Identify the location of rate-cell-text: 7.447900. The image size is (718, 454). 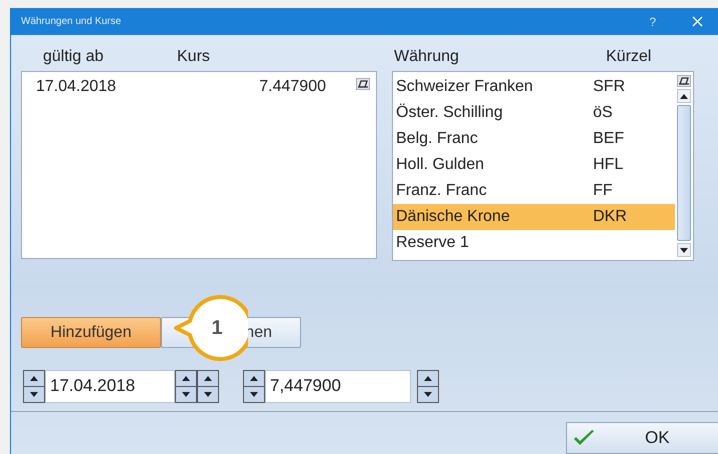
(292, 87).